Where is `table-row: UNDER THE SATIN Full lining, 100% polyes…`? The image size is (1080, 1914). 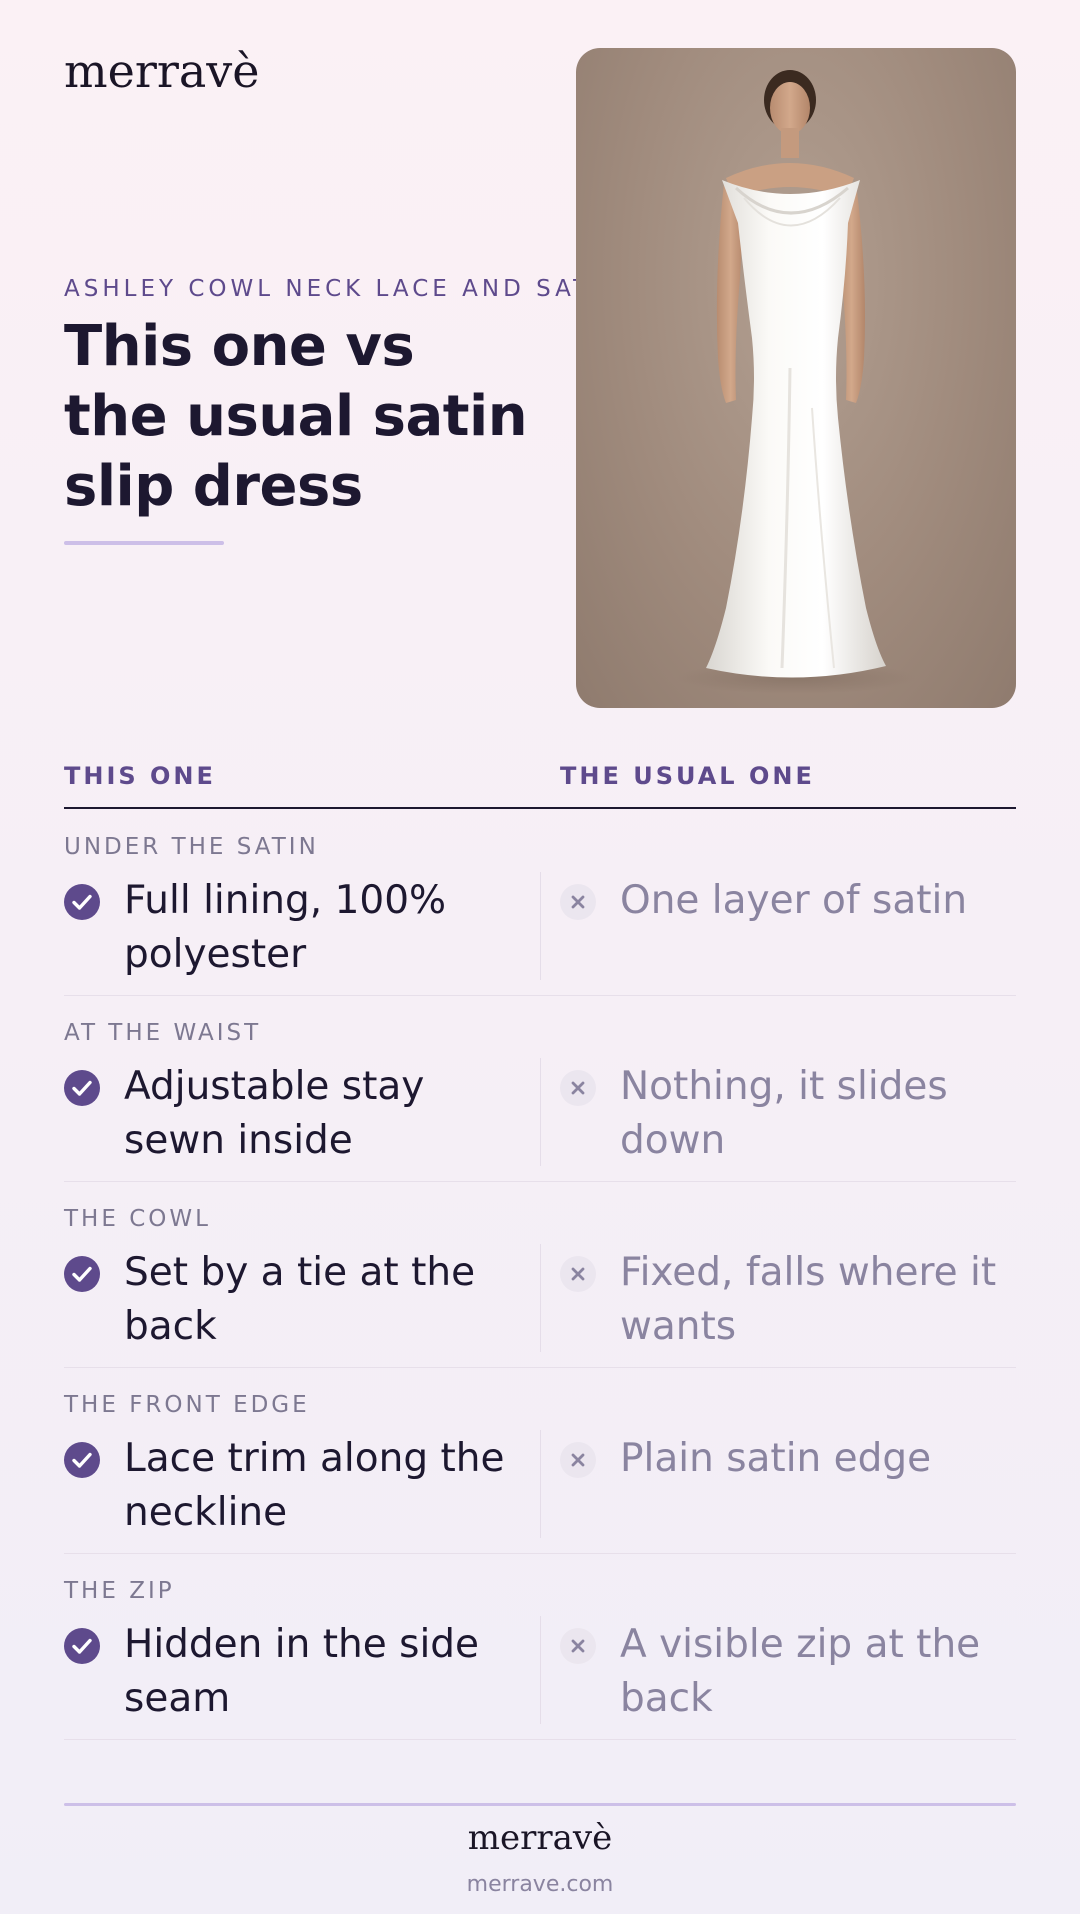 table-row: UNDER THE SATIN Full lining, 100% polyes… is located at coordinates (540, 903).